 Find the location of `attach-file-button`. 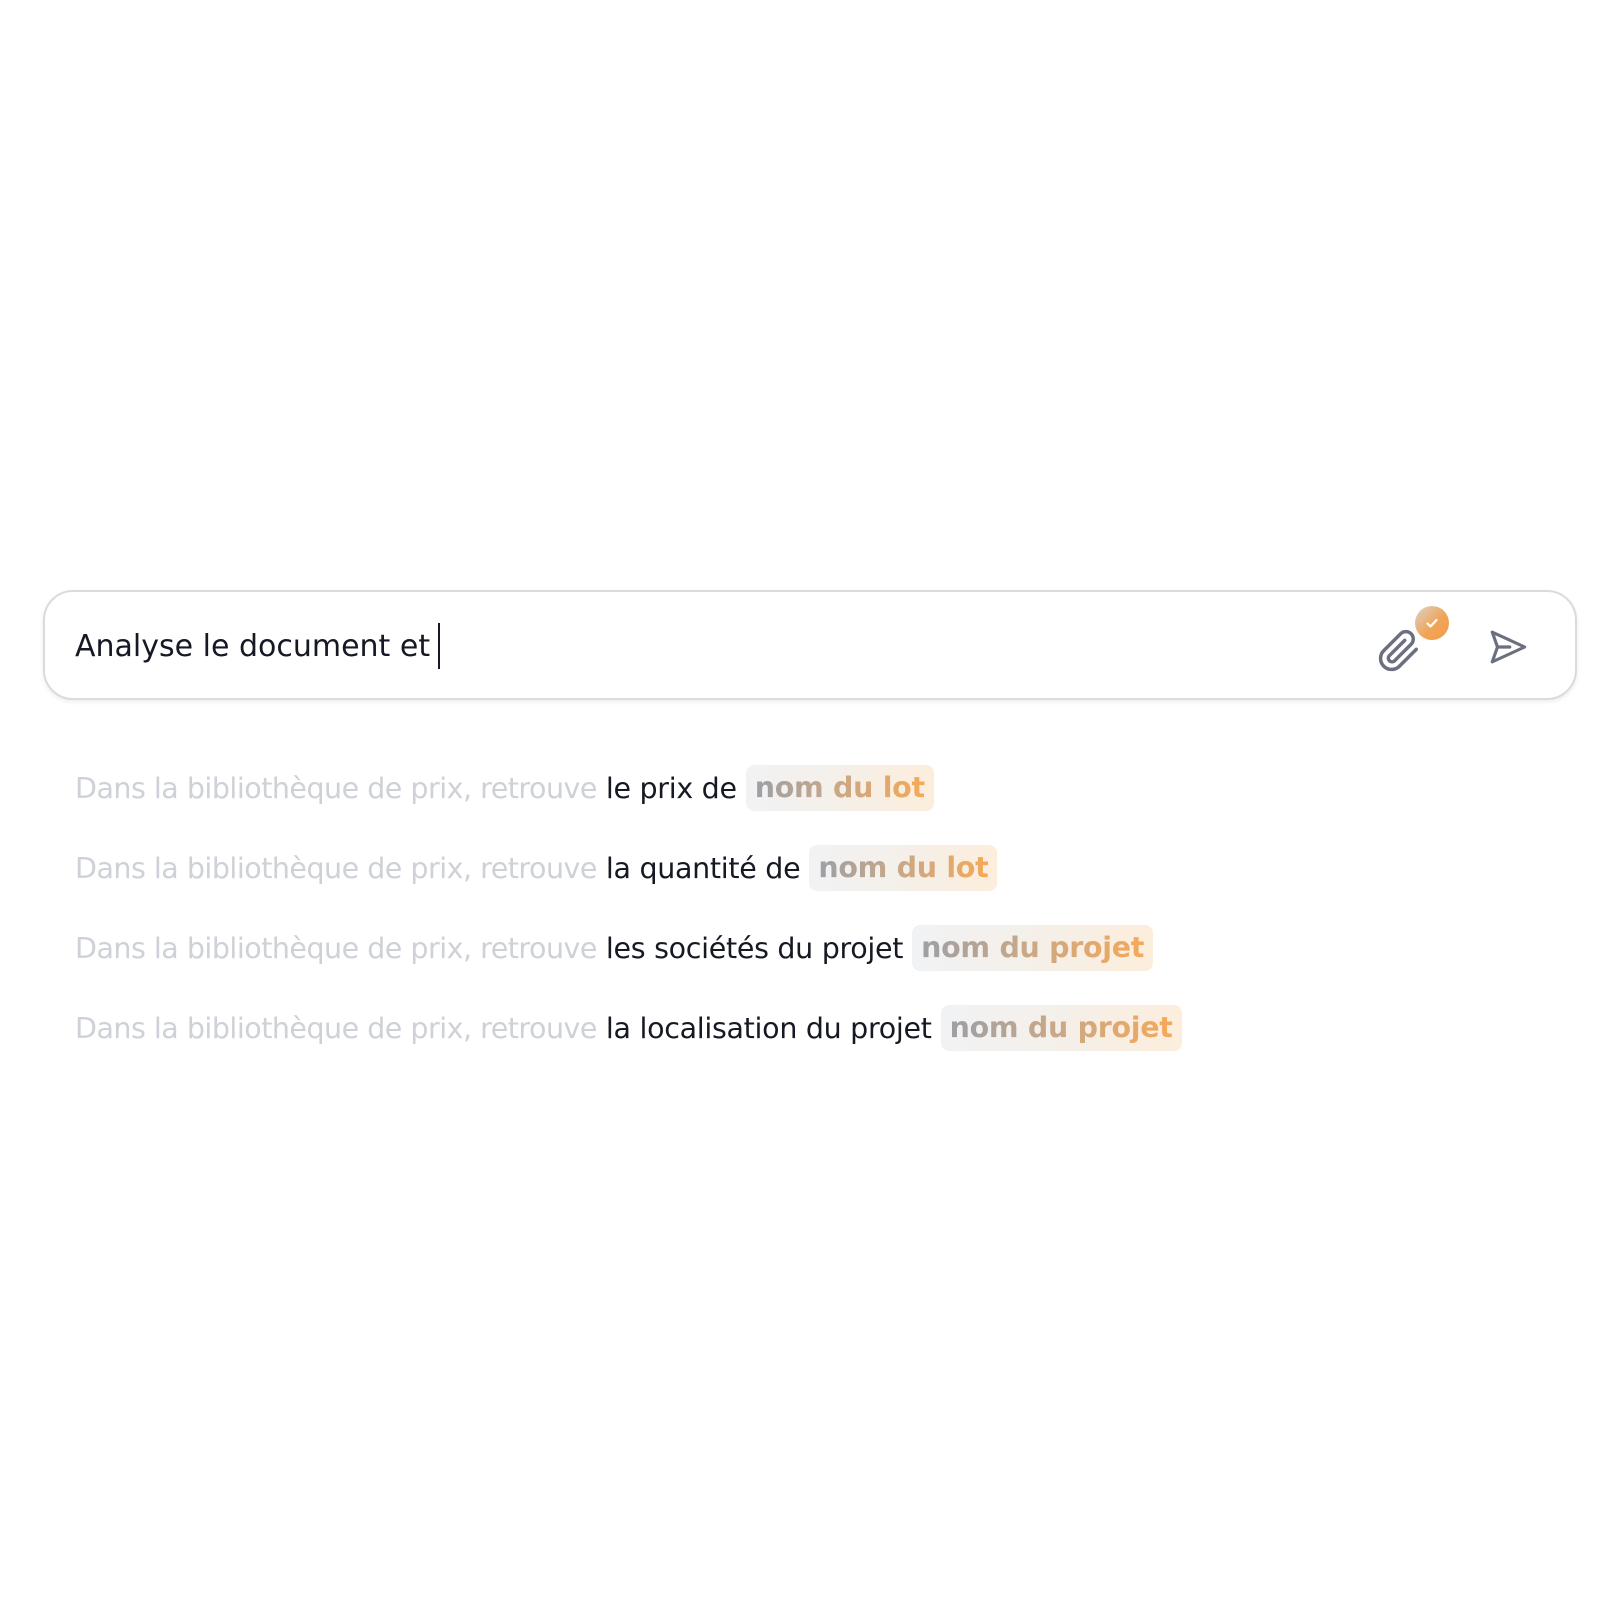

attach-file-button is located at coordinates (1408, 646).